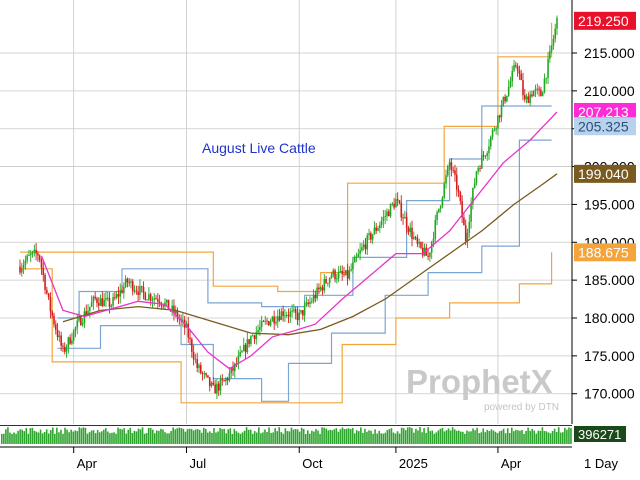  Describe the element at coordinates (603, 126) in the screenshot. I see `price-label-text: 205.325` at that location.